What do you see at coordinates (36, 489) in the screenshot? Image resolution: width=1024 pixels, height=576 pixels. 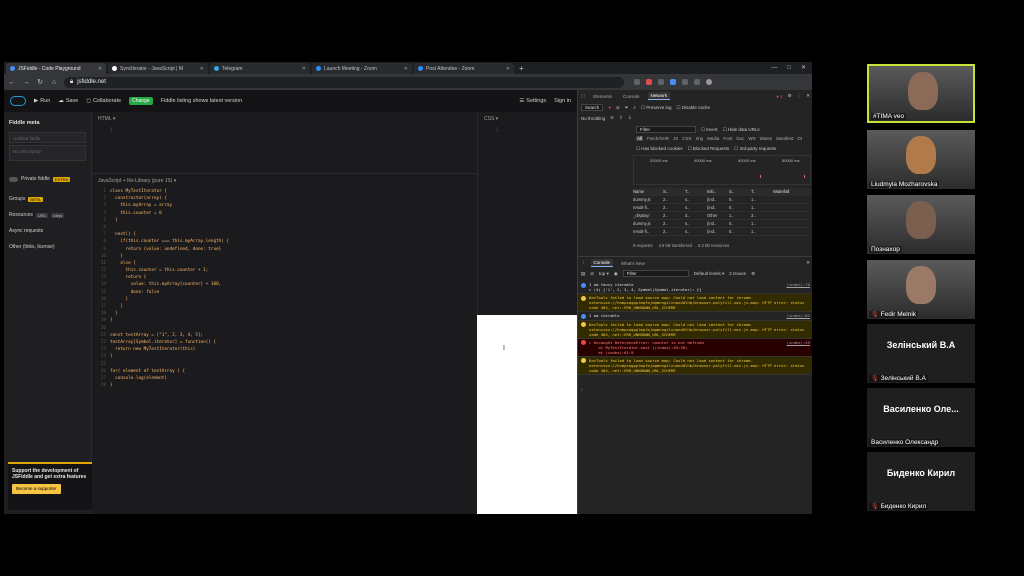 I see `become-supporter-button: Become a supporter` at bounding box center [36, 489].